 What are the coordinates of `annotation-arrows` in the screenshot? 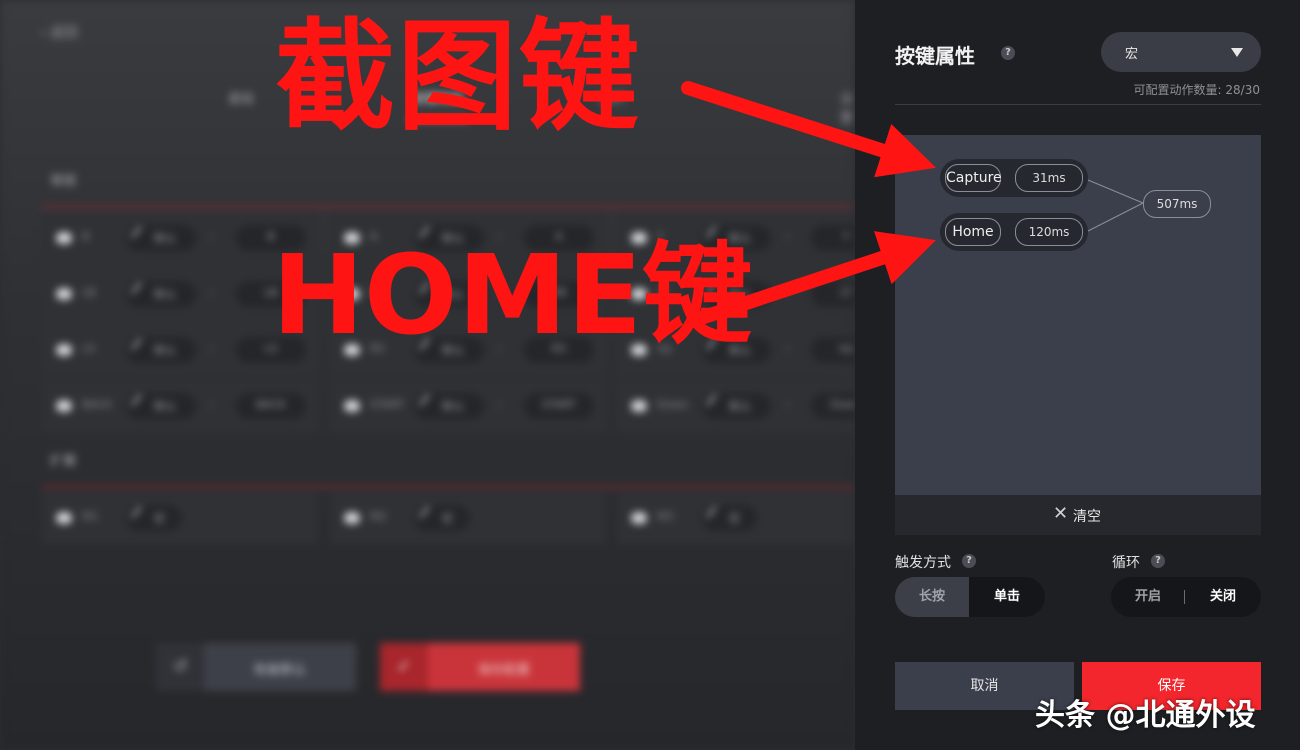 It's located at (808, 204).